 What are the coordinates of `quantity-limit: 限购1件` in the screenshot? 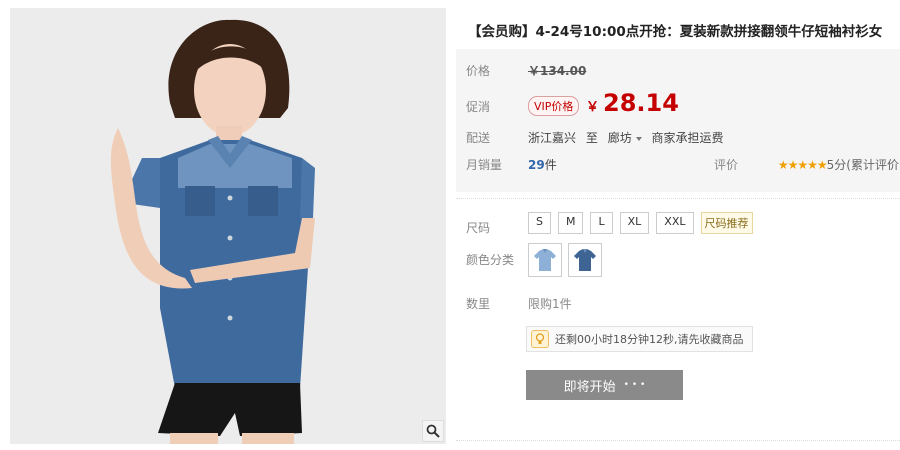 It's located at (550, 304).